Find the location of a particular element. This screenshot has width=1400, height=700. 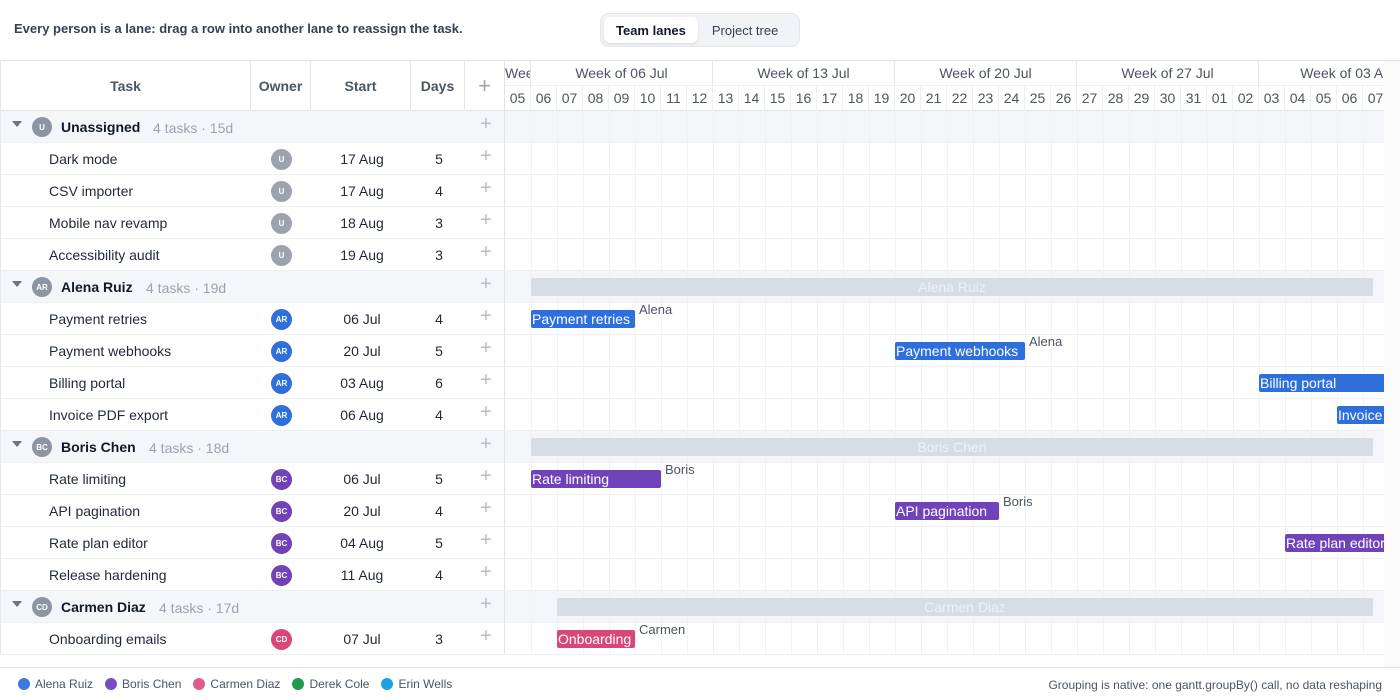

task-row: Onboarding emails CD 07 Jul 3 + is located at coordinates (252, 639).